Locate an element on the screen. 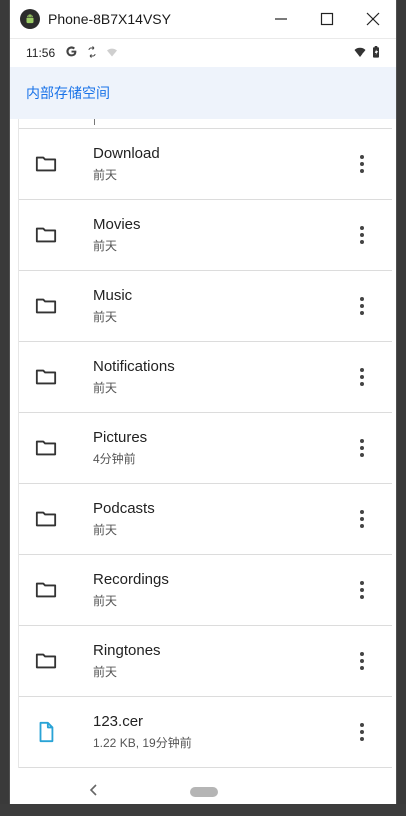 The height and width of the screenshot is (816, 406). list-item: Download 前天 is located at coordinates (205, 164).